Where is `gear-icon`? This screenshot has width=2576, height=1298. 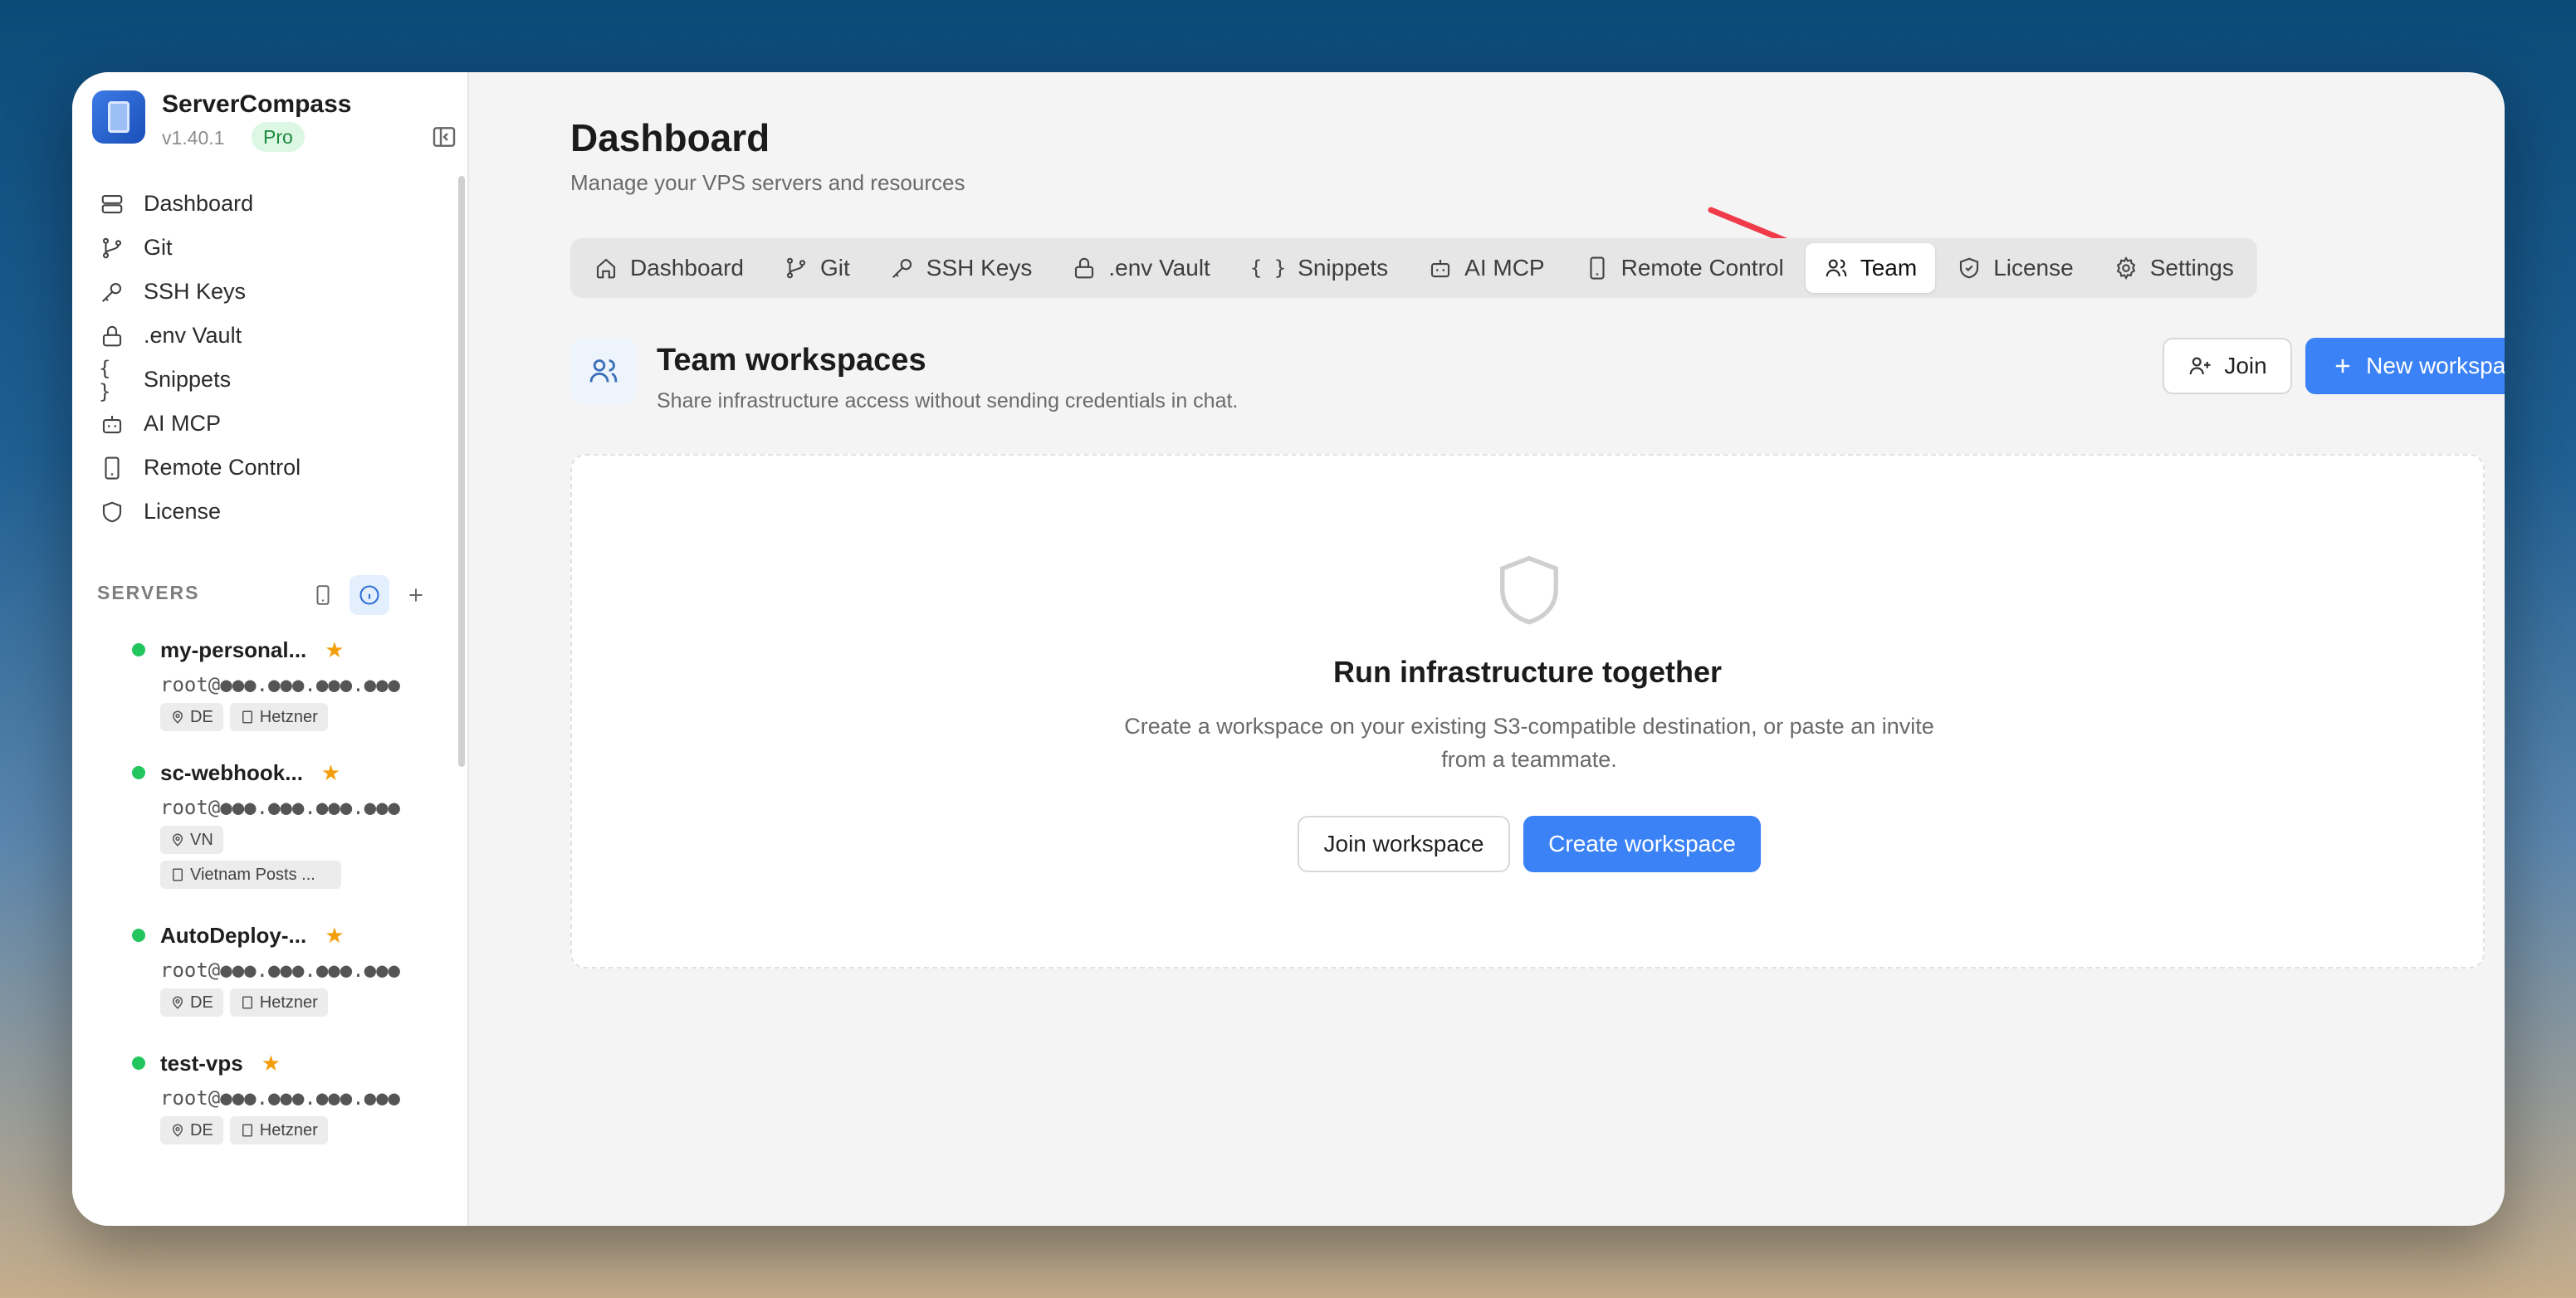
gear-icon is located at coordinates (2125, 268).